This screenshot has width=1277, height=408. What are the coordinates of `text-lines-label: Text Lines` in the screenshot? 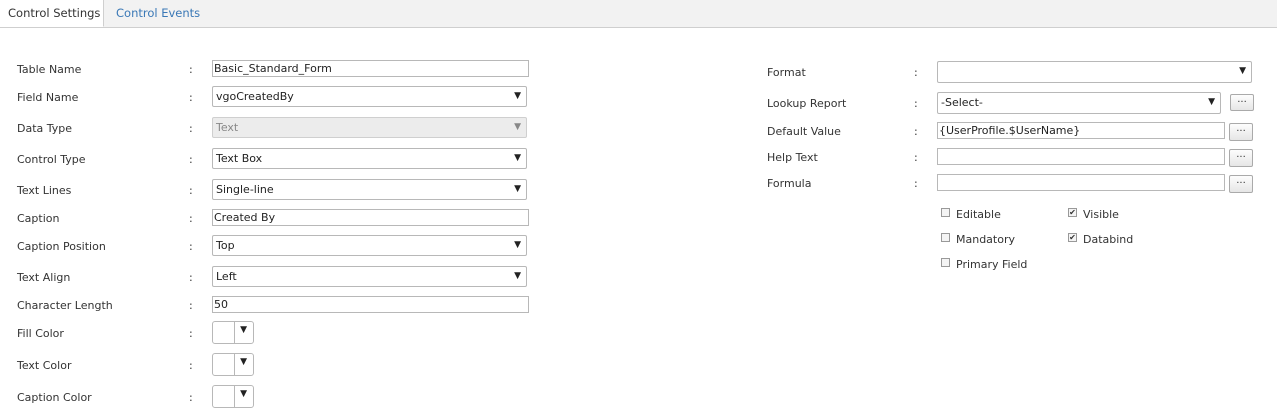 It's located at (44, 190).